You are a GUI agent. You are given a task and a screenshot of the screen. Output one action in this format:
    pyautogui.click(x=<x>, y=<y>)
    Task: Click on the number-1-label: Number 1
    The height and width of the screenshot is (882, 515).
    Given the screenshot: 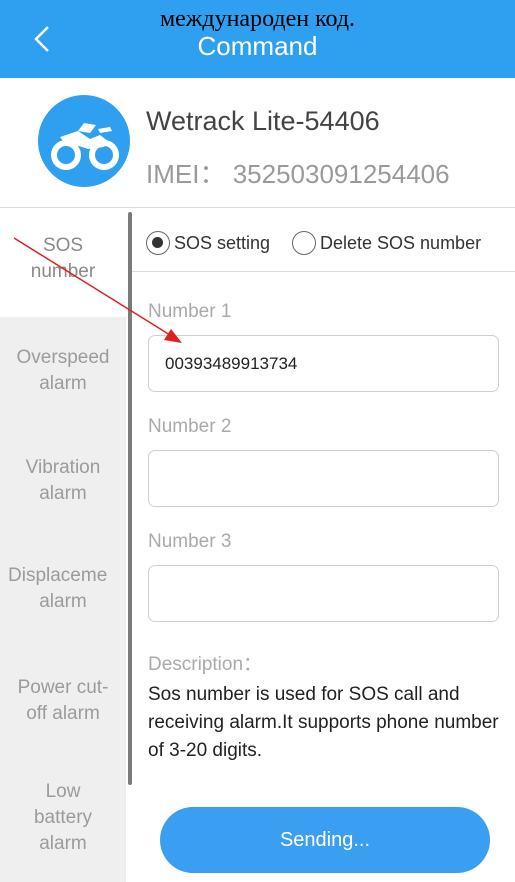 What is the action you would take?
    pyautogui.click(x=190, y=311)
    